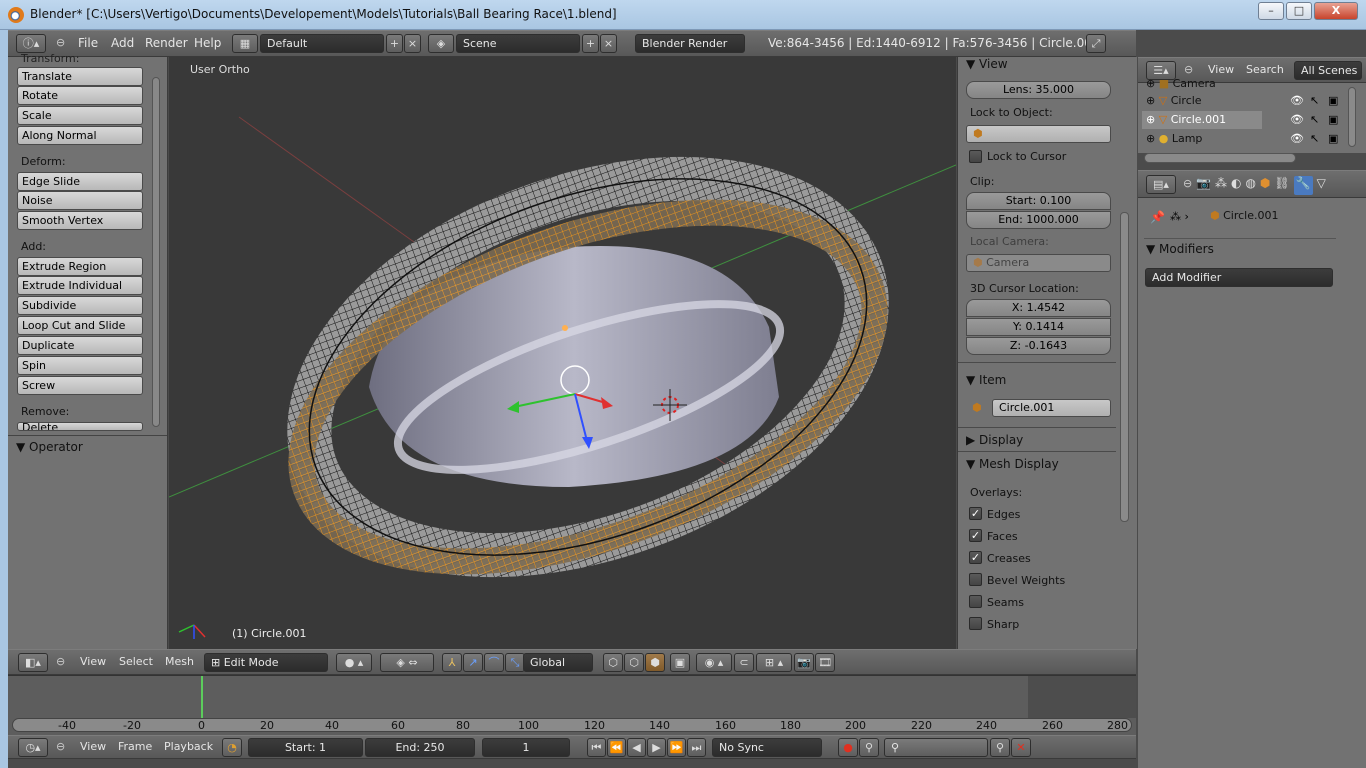  Describe the element at coordinates (407, 662) in the screenshot. I see `pivot-point-dropdown: ◈ ⇔` at that location.